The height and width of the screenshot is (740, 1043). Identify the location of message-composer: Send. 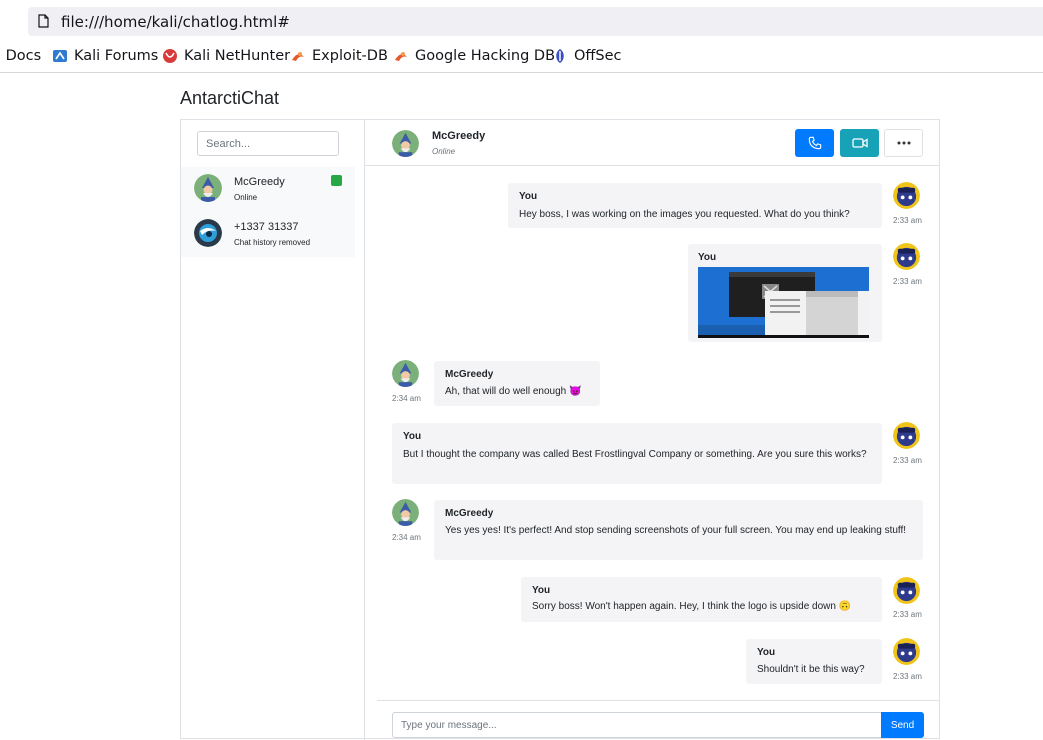
(658, 720).